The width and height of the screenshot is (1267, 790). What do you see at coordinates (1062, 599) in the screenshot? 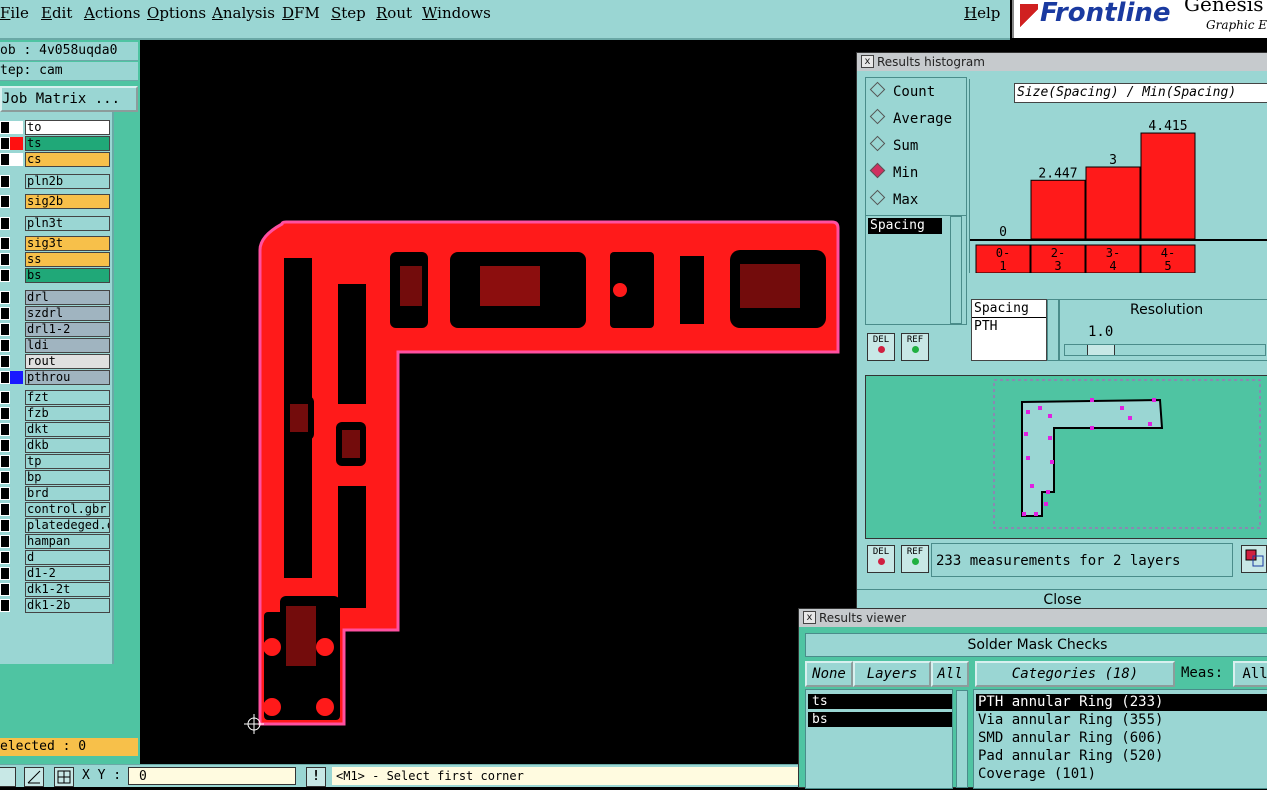
I see `close-button: Close` at bounding box center [1062, 599].